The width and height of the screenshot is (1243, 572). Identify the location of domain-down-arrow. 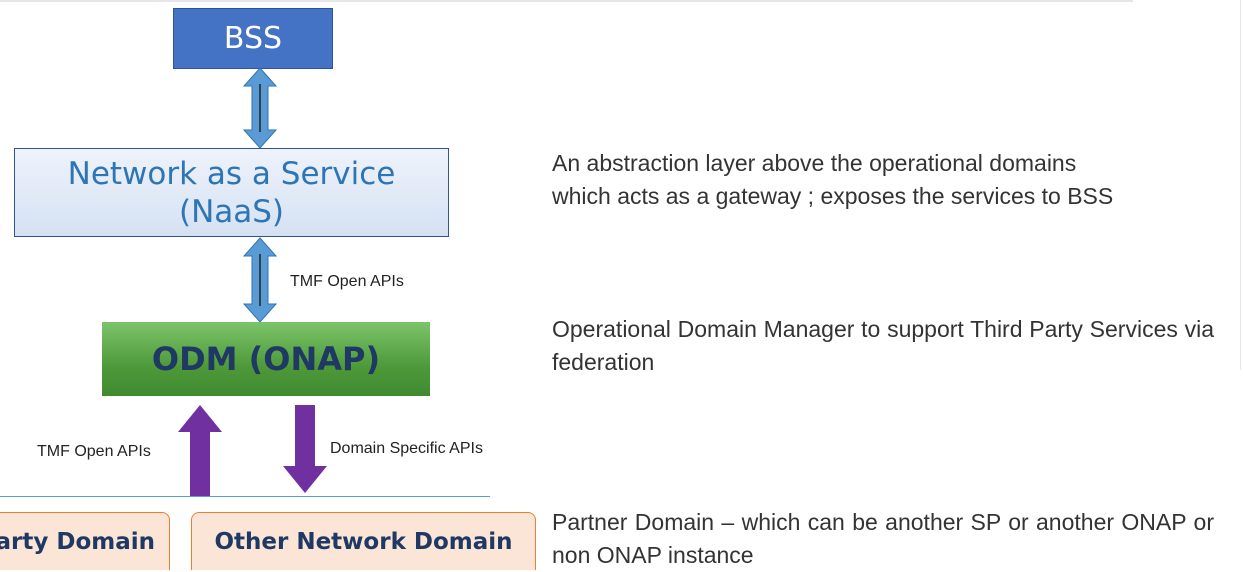
(305, 449).